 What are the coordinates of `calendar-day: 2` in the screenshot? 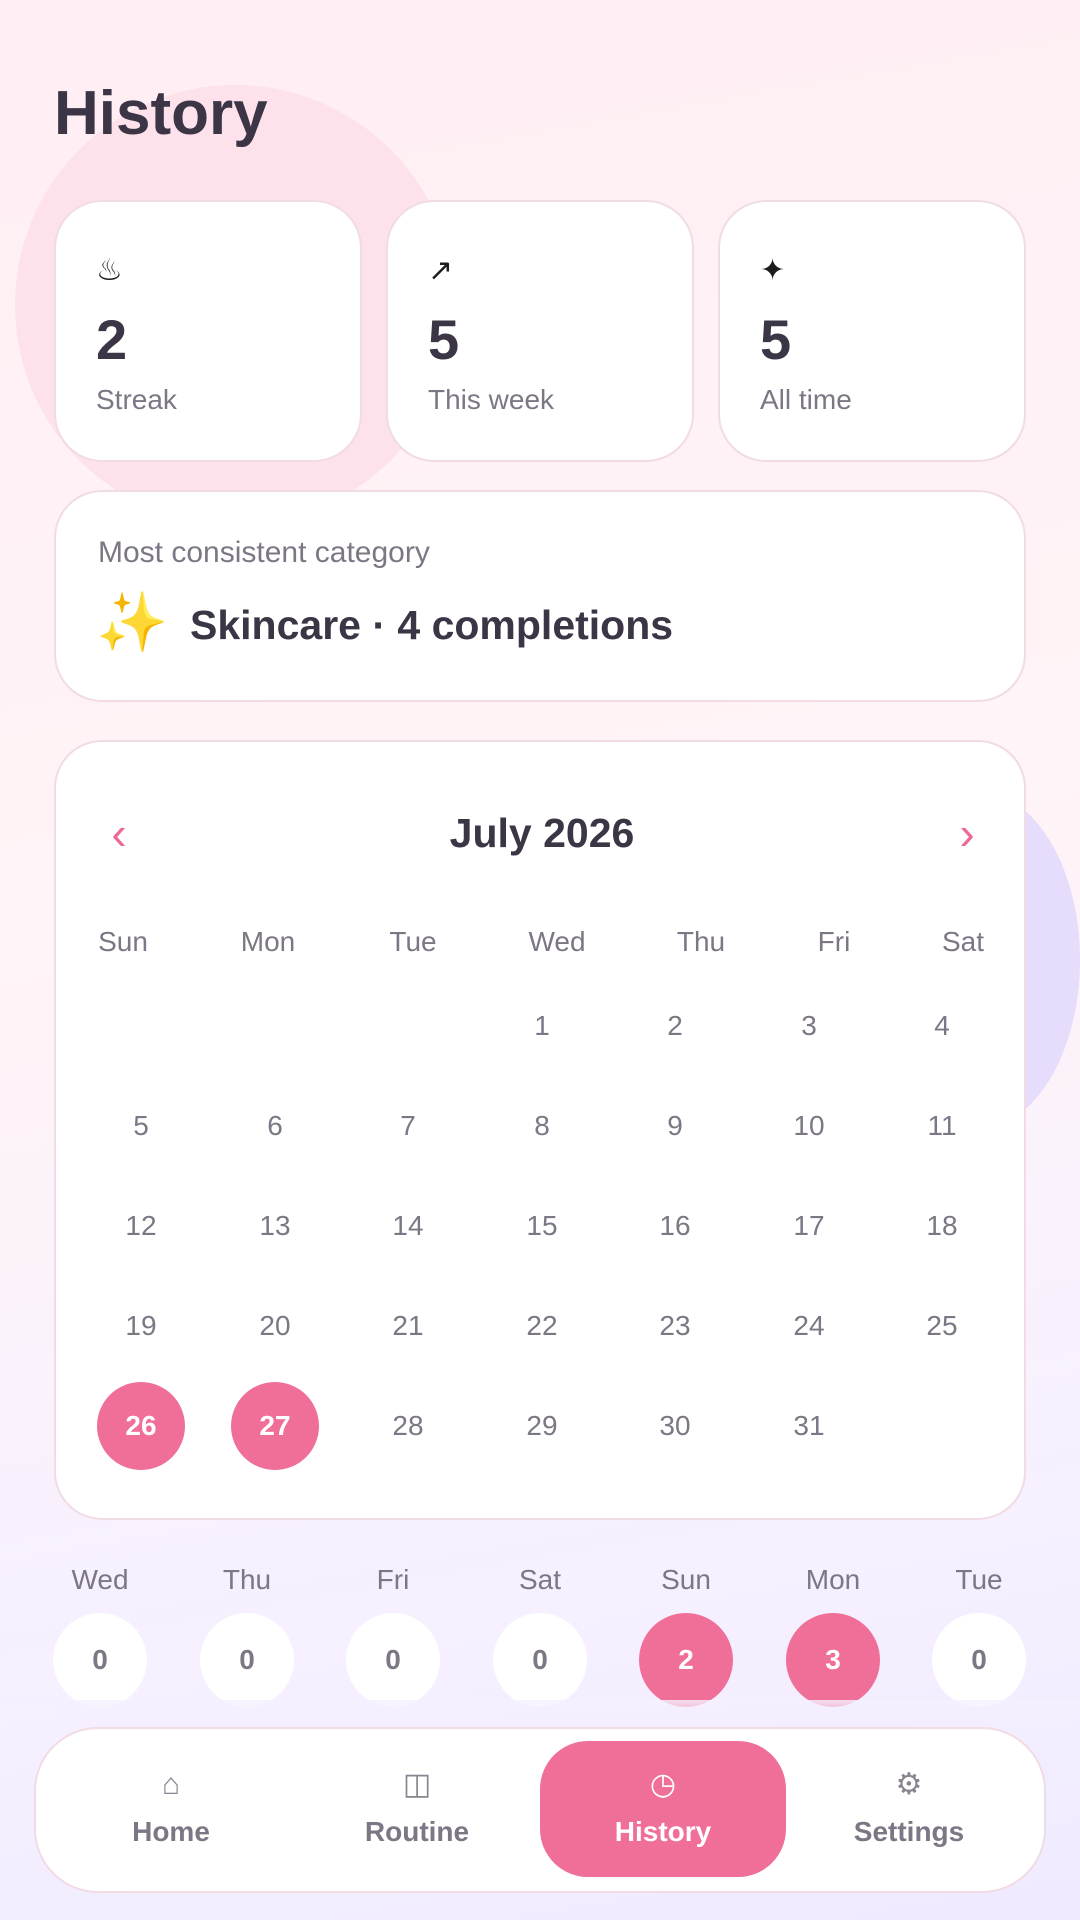 It's located at (675, 1026).